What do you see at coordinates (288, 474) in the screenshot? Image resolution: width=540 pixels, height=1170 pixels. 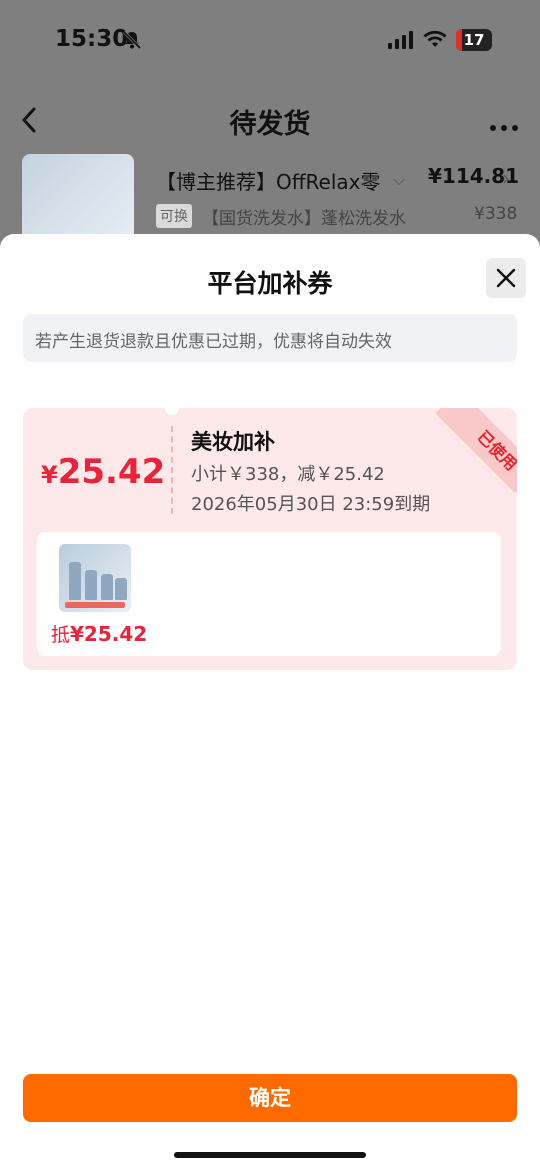 I see `coupon-subtotal: 小计￥338，减￥25.42` at bounding box center [288, 474].